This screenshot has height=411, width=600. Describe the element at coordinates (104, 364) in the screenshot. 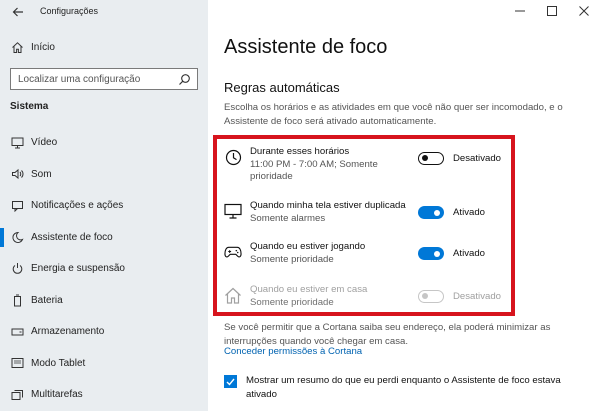

I see `sidebar-item-tablet-mode: Modo Tablet` at that location.